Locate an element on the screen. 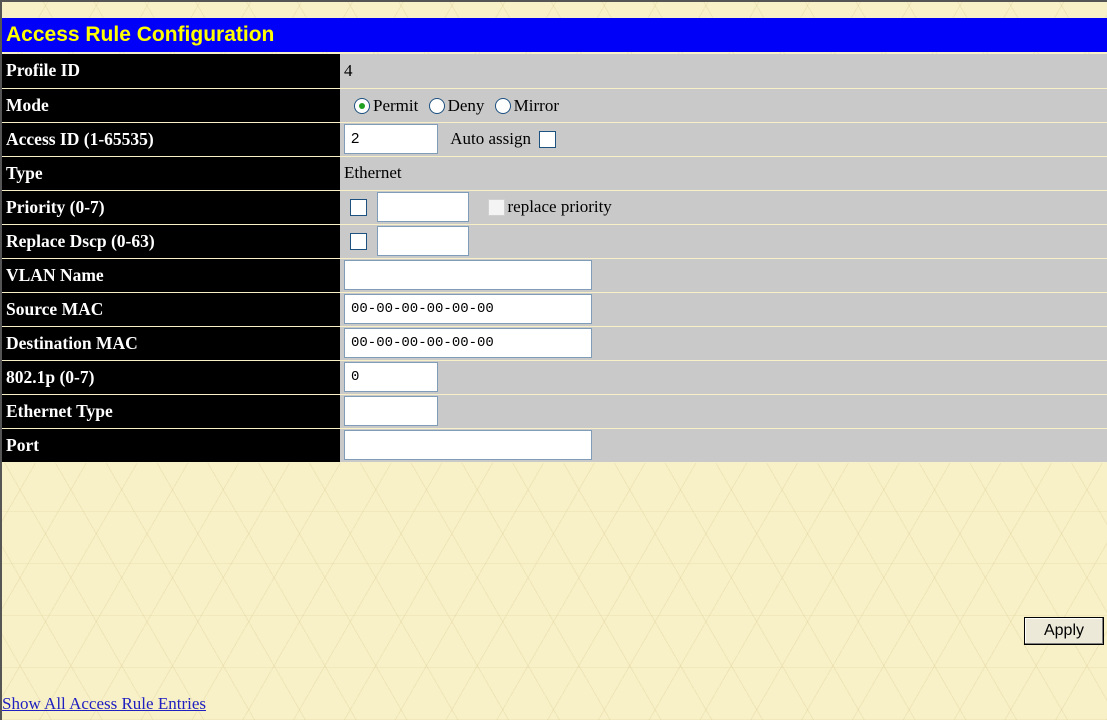 Image resolution: width=1107 pixels, height=720 pixels. row-profile-id: Profile ID 4 is located at coordinates (554, 71).